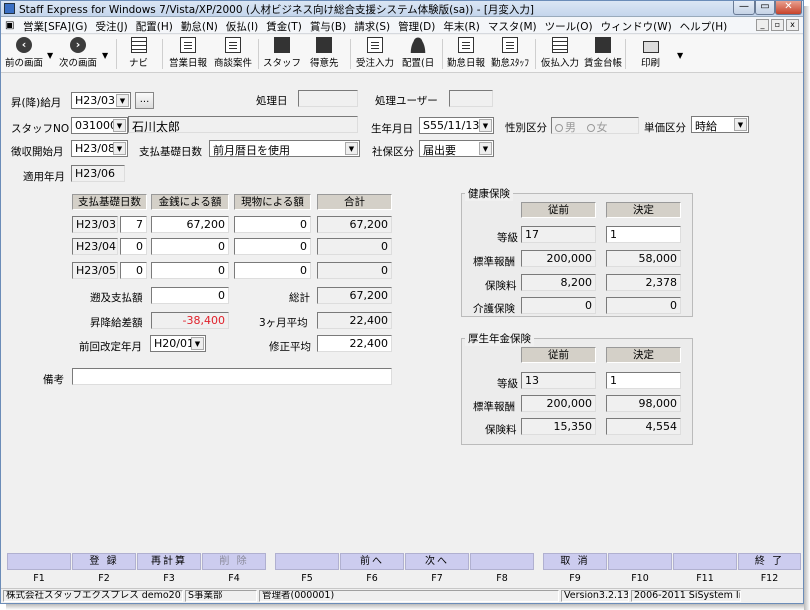 The height and width of the screenshot is (610, 810). I want to click on social-ins-select: 届出要 ▼, so click(456, 148).